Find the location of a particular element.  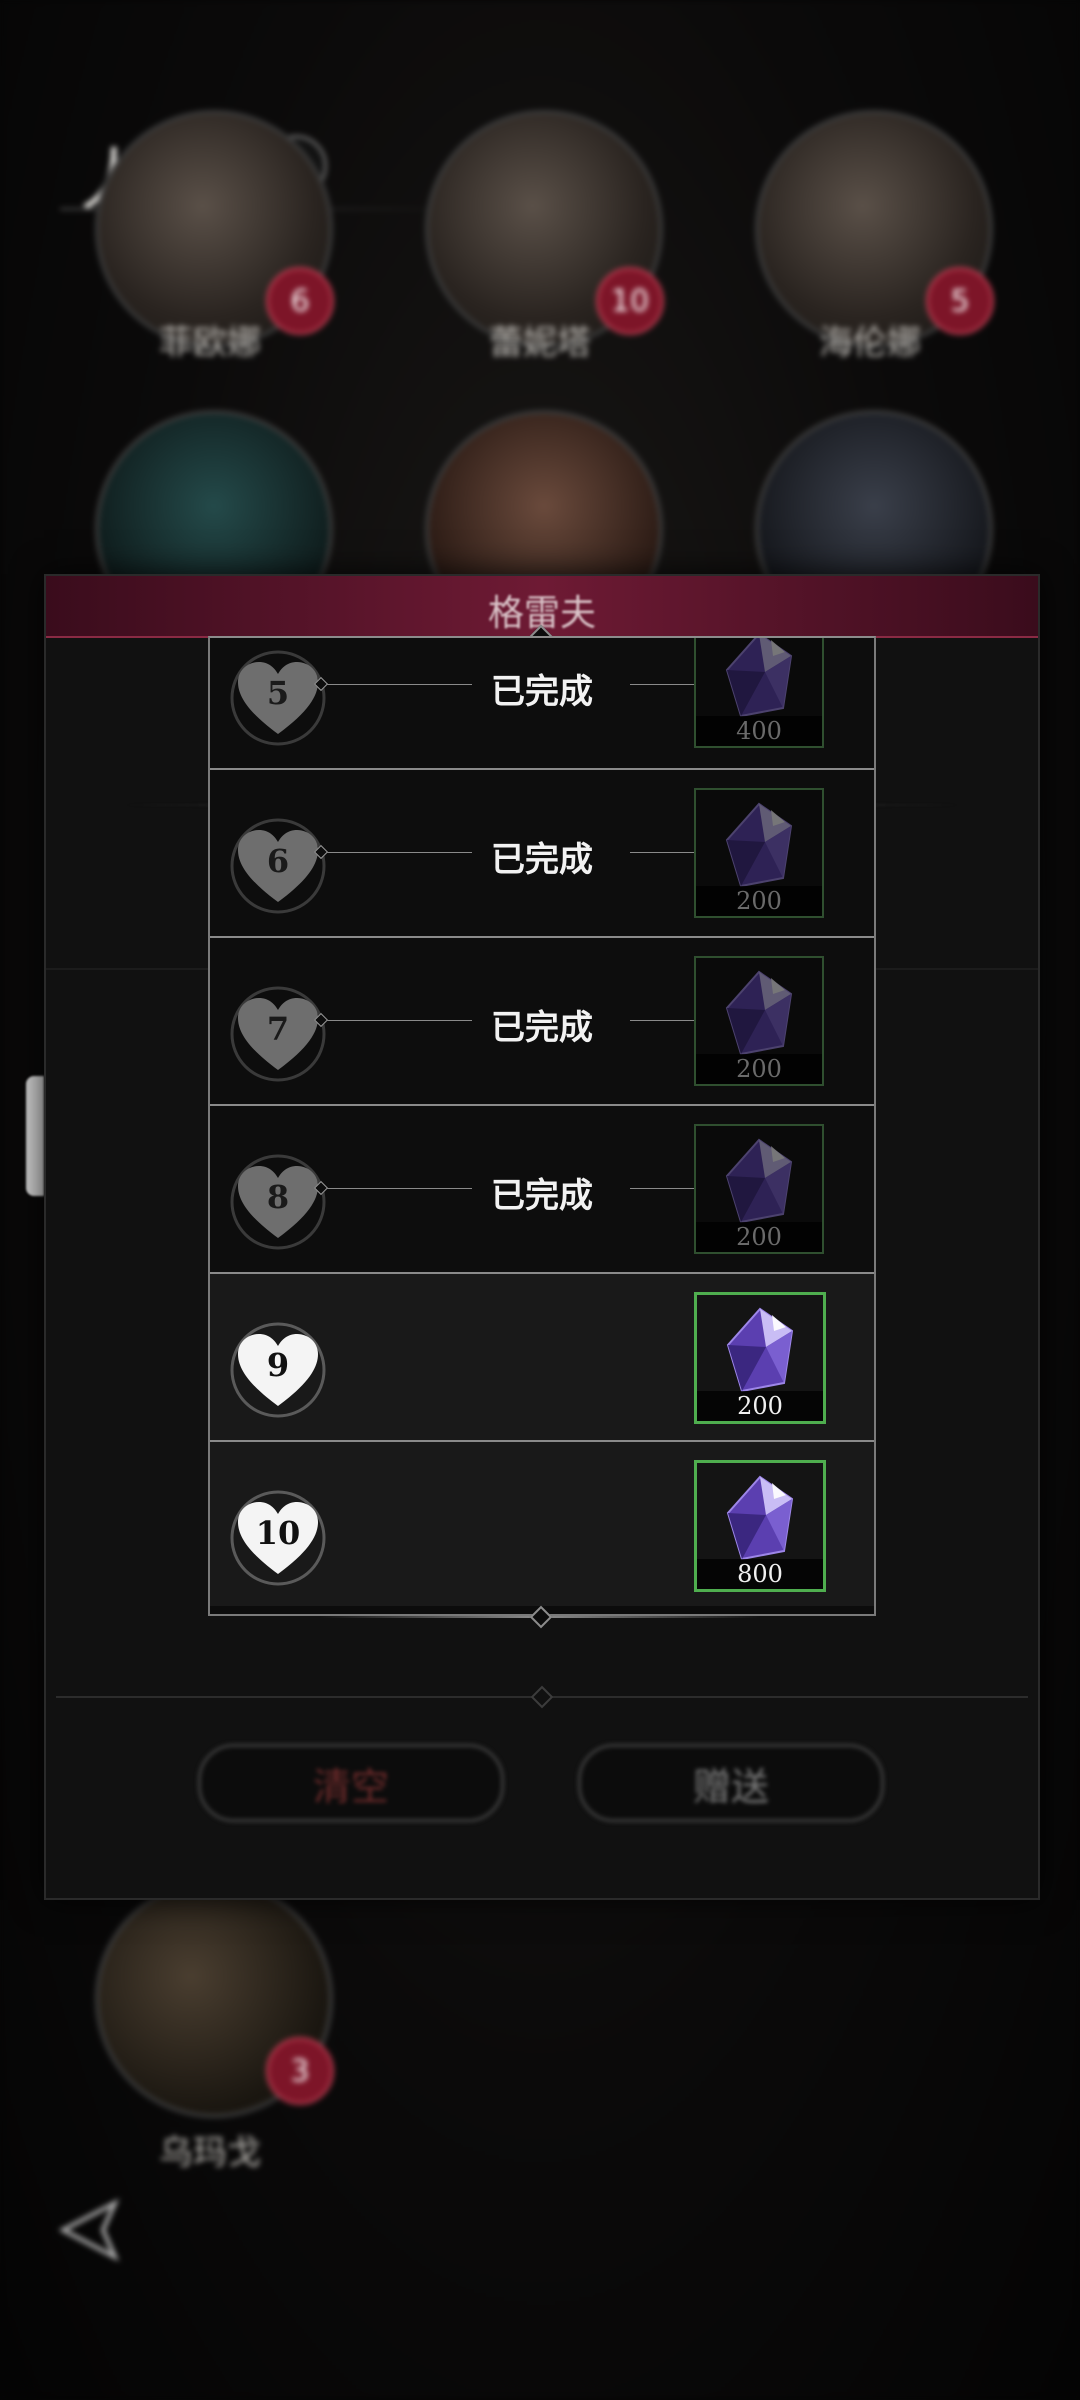

affection-level: 10 is located at coordinates (630, 301).